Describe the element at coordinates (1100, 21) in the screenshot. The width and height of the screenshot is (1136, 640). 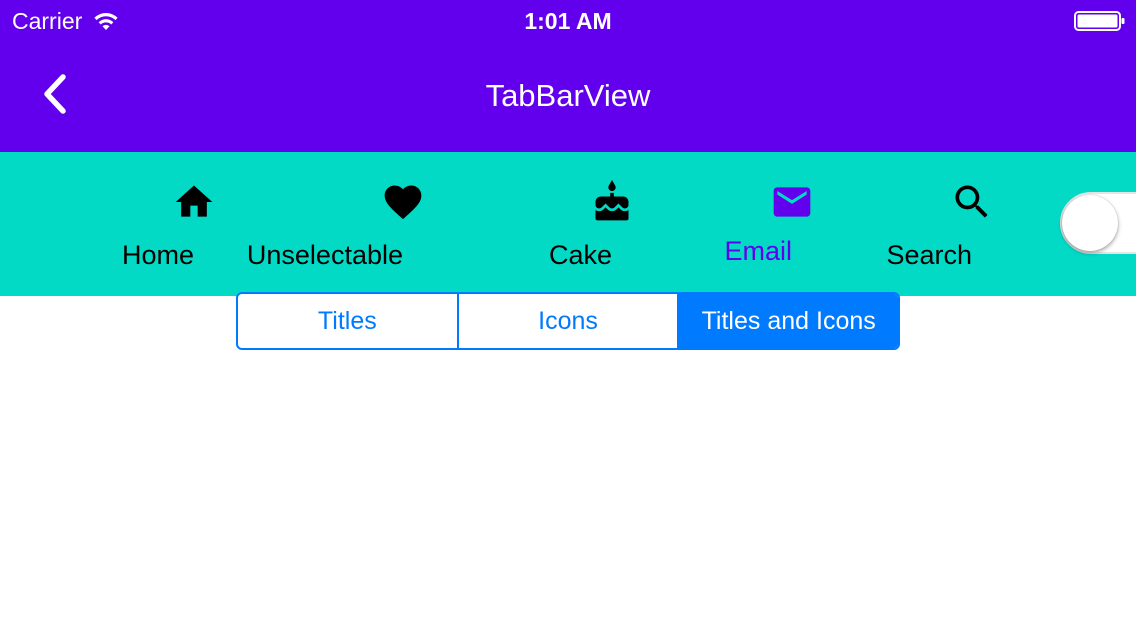
I see `battery-icon` at that location.